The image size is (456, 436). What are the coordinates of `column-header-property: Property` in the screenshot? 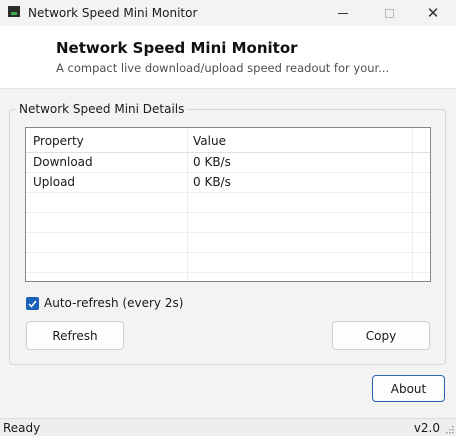 It's located at (58, 141).